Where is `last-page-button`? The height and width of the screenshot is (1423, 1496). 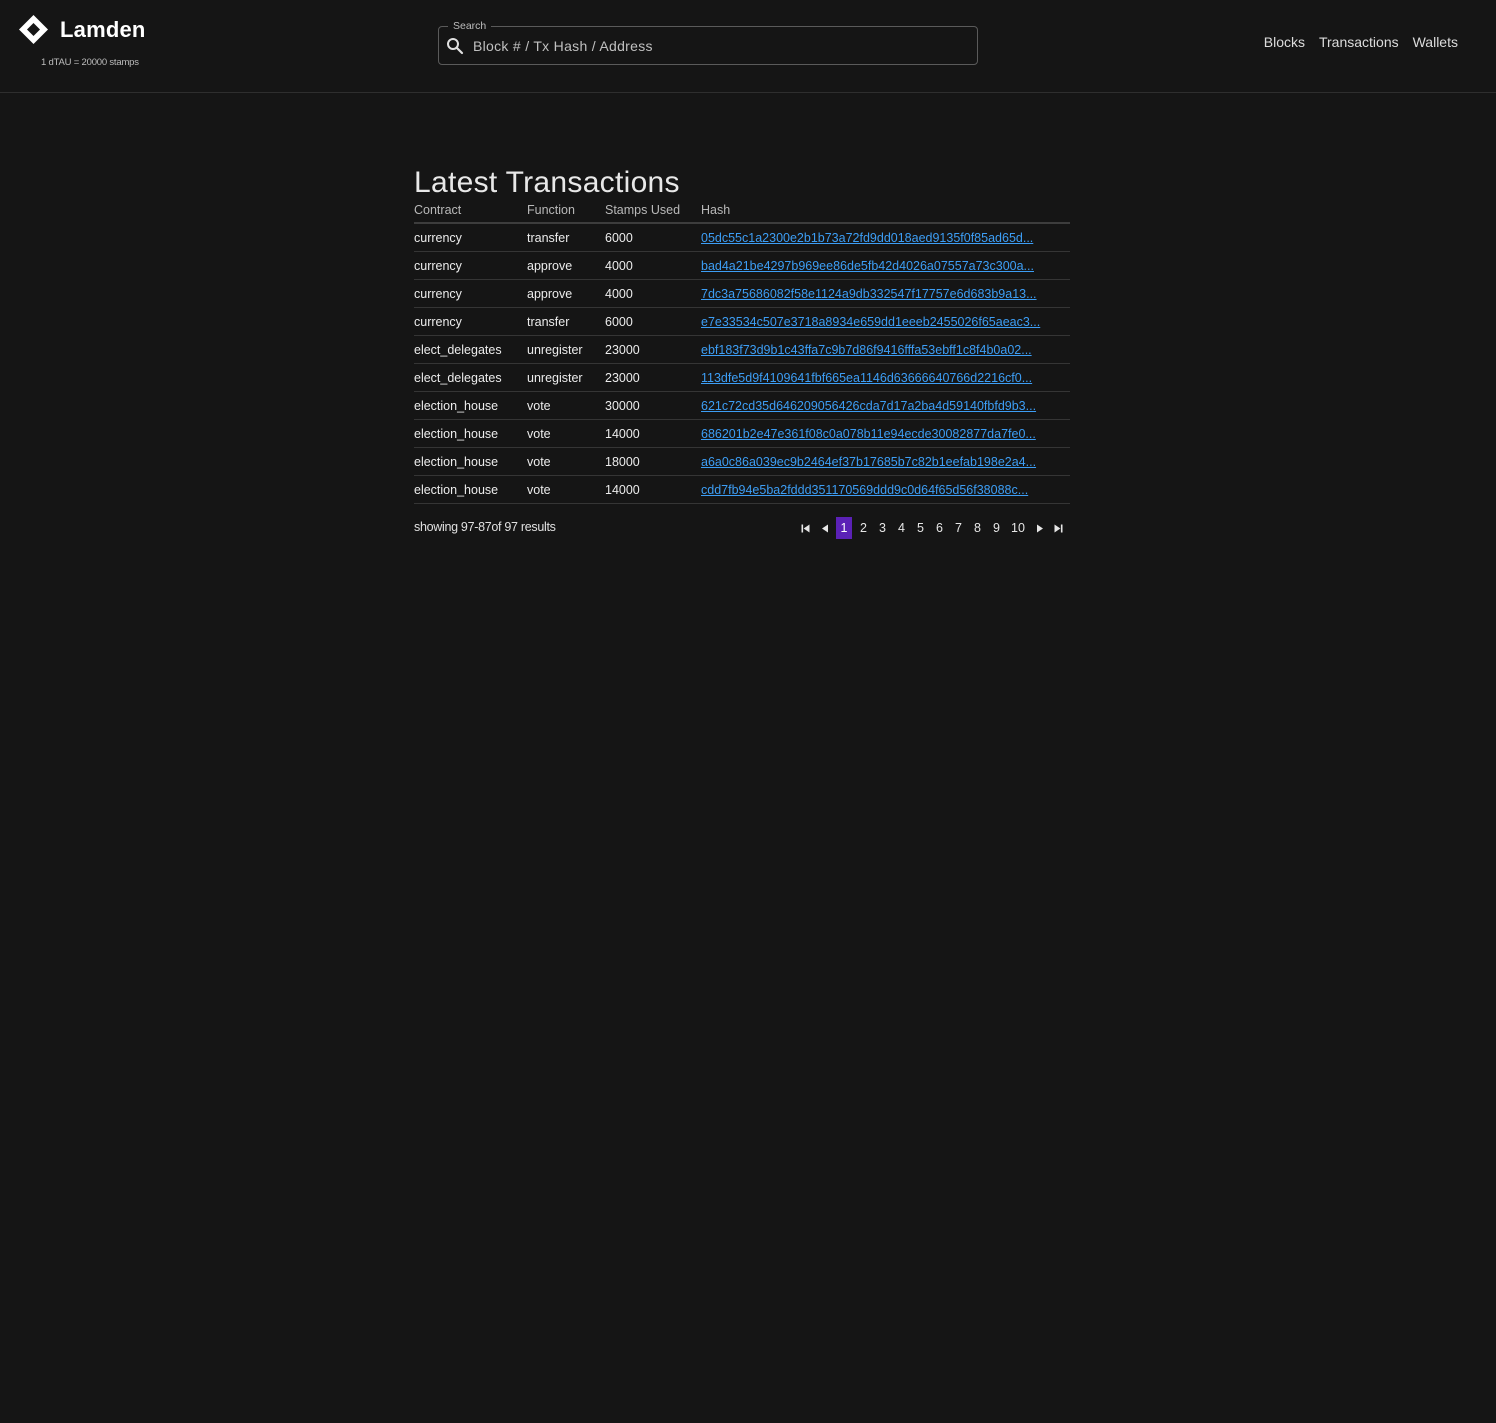 last-page-button is located at coordinates (1058, 528).